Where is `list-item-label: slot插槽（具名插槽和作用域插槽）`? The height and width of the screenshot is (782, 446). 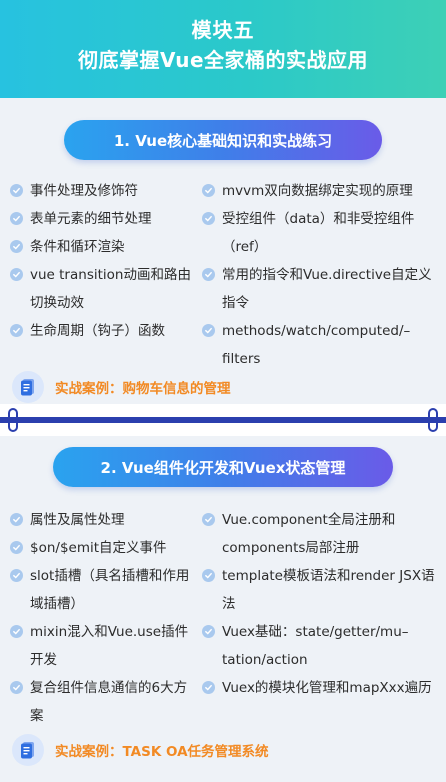 list-item-label: slot插槽（具名插槽和作用域插槽） is located at coordinates (110, 590).